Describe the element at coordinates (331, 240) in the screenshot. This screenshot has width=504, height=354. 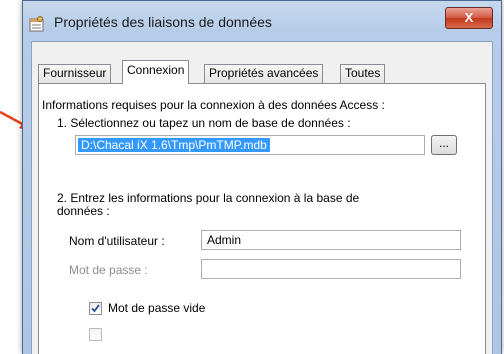
I see `username-input: Admin` at that location.